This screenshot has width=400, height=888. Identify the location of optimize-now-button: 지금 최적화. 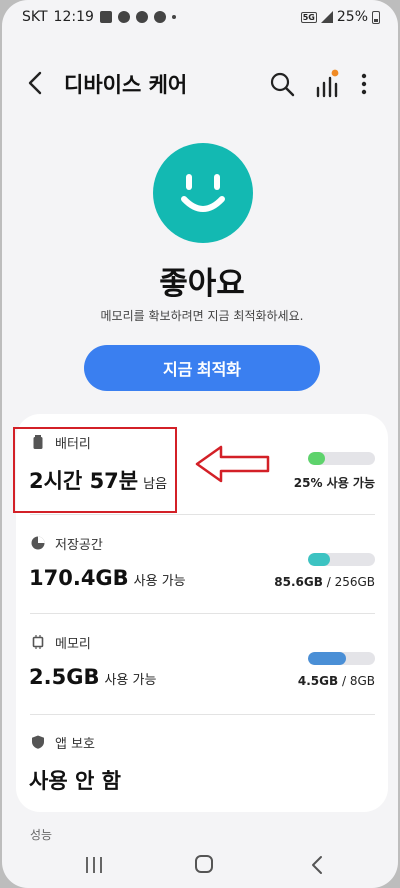
(202, 368).